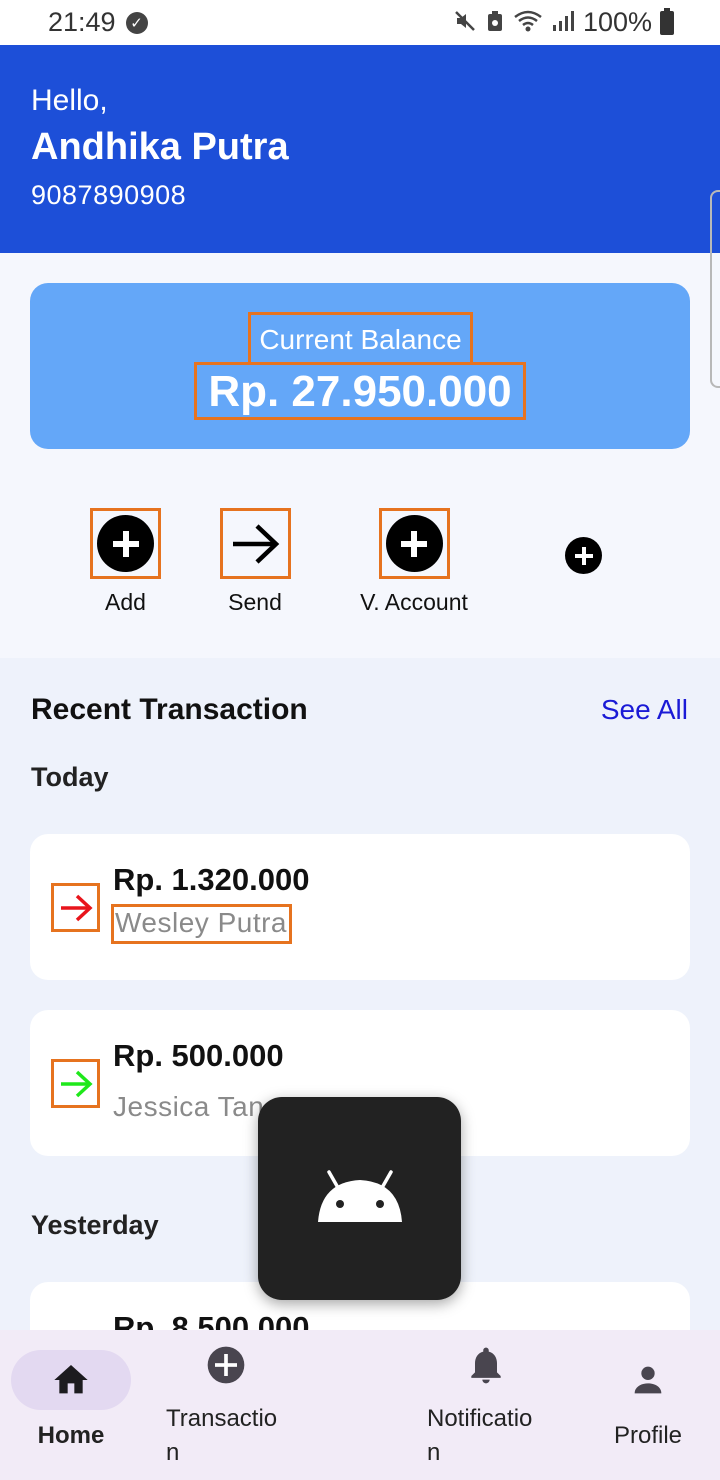  Describe the element at coordinates (360, 907) in the screenshot. I see `transaction-card: Rp. 1.320.000 Wesley Putra` at that location.